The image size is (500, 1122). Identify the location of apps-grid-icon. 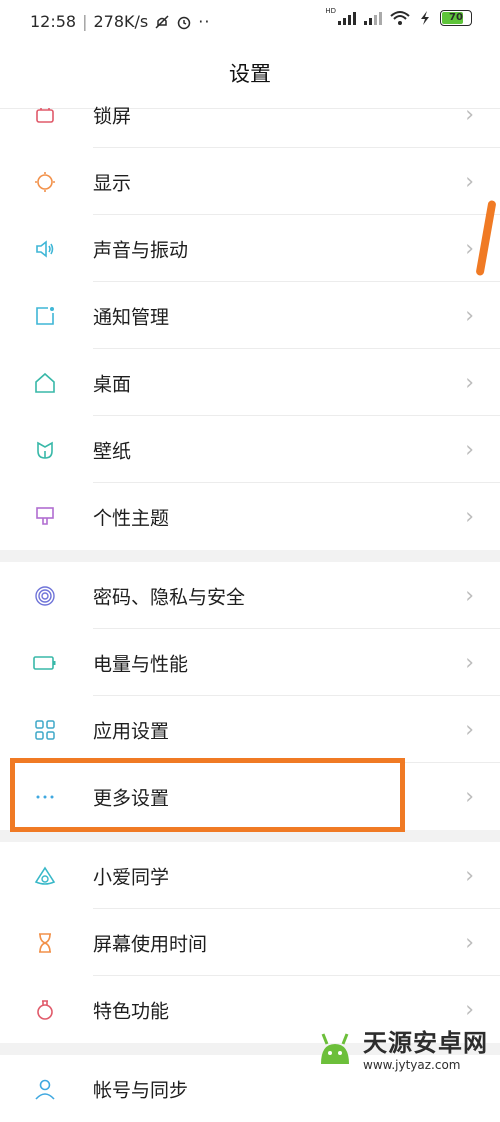
(45, 730).